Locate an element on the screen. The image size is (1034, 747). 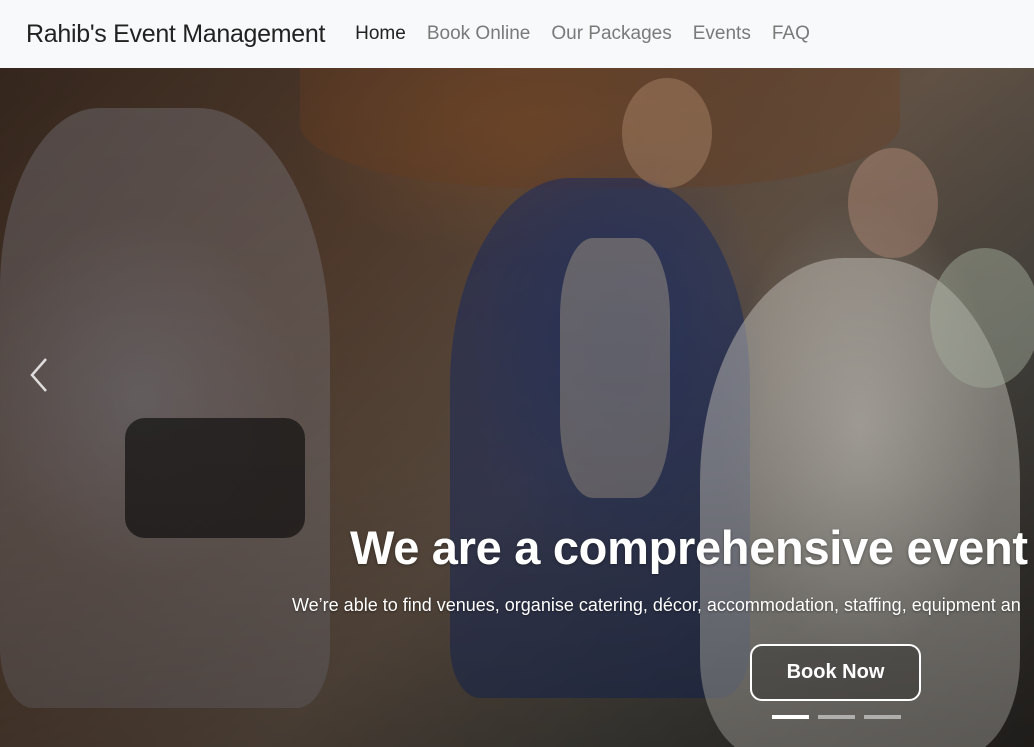
book-now-button: Book Now is located at coordinates (835, 672).